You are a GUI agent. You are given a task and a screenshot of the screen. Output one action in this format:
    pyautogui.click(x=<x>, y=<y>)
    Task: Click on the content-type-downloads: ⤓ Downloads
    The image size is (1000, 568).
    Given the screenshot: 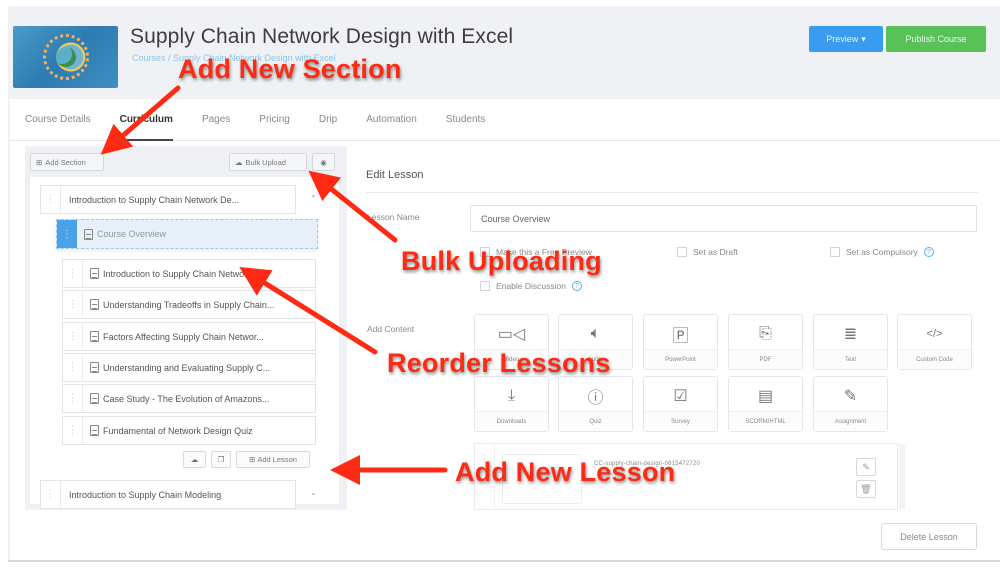 What is the action you would take?
    pyautogui.click(x=511, y=404)
    